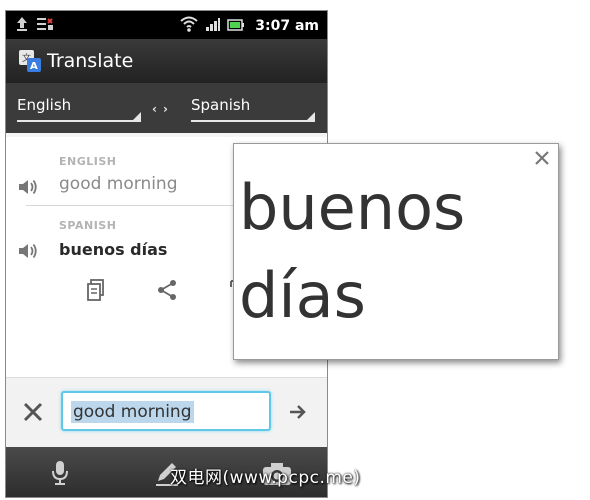  Describe the element at coordinates (236, 26) in the screenshot. I see `battery-icon` at that location.